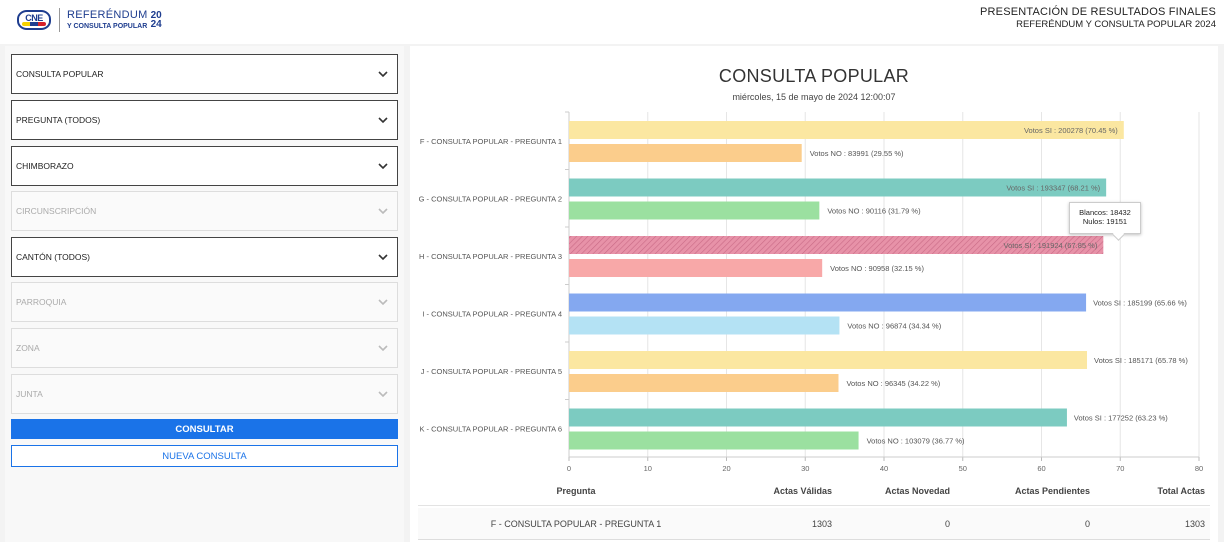 The width and height of the screenshot is (1224, 542). Describe the element at coordinates (204, 211) in the screenshot. I see `filter-circunscripcion: CIRCUNSCRIPCIÓN` at that location.